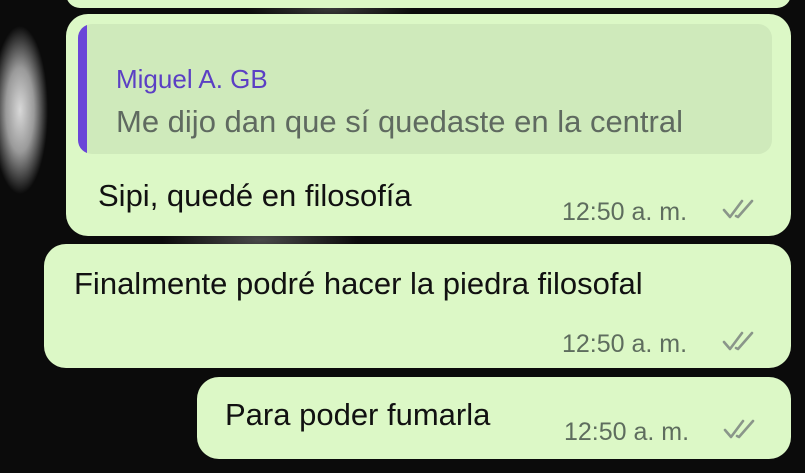 The width and height of the screenshot is (805, 473). What do you see at coordinates (428, 4) in the screenshot?
I see `previous-message-bubble` at bounding box center [428, 4].